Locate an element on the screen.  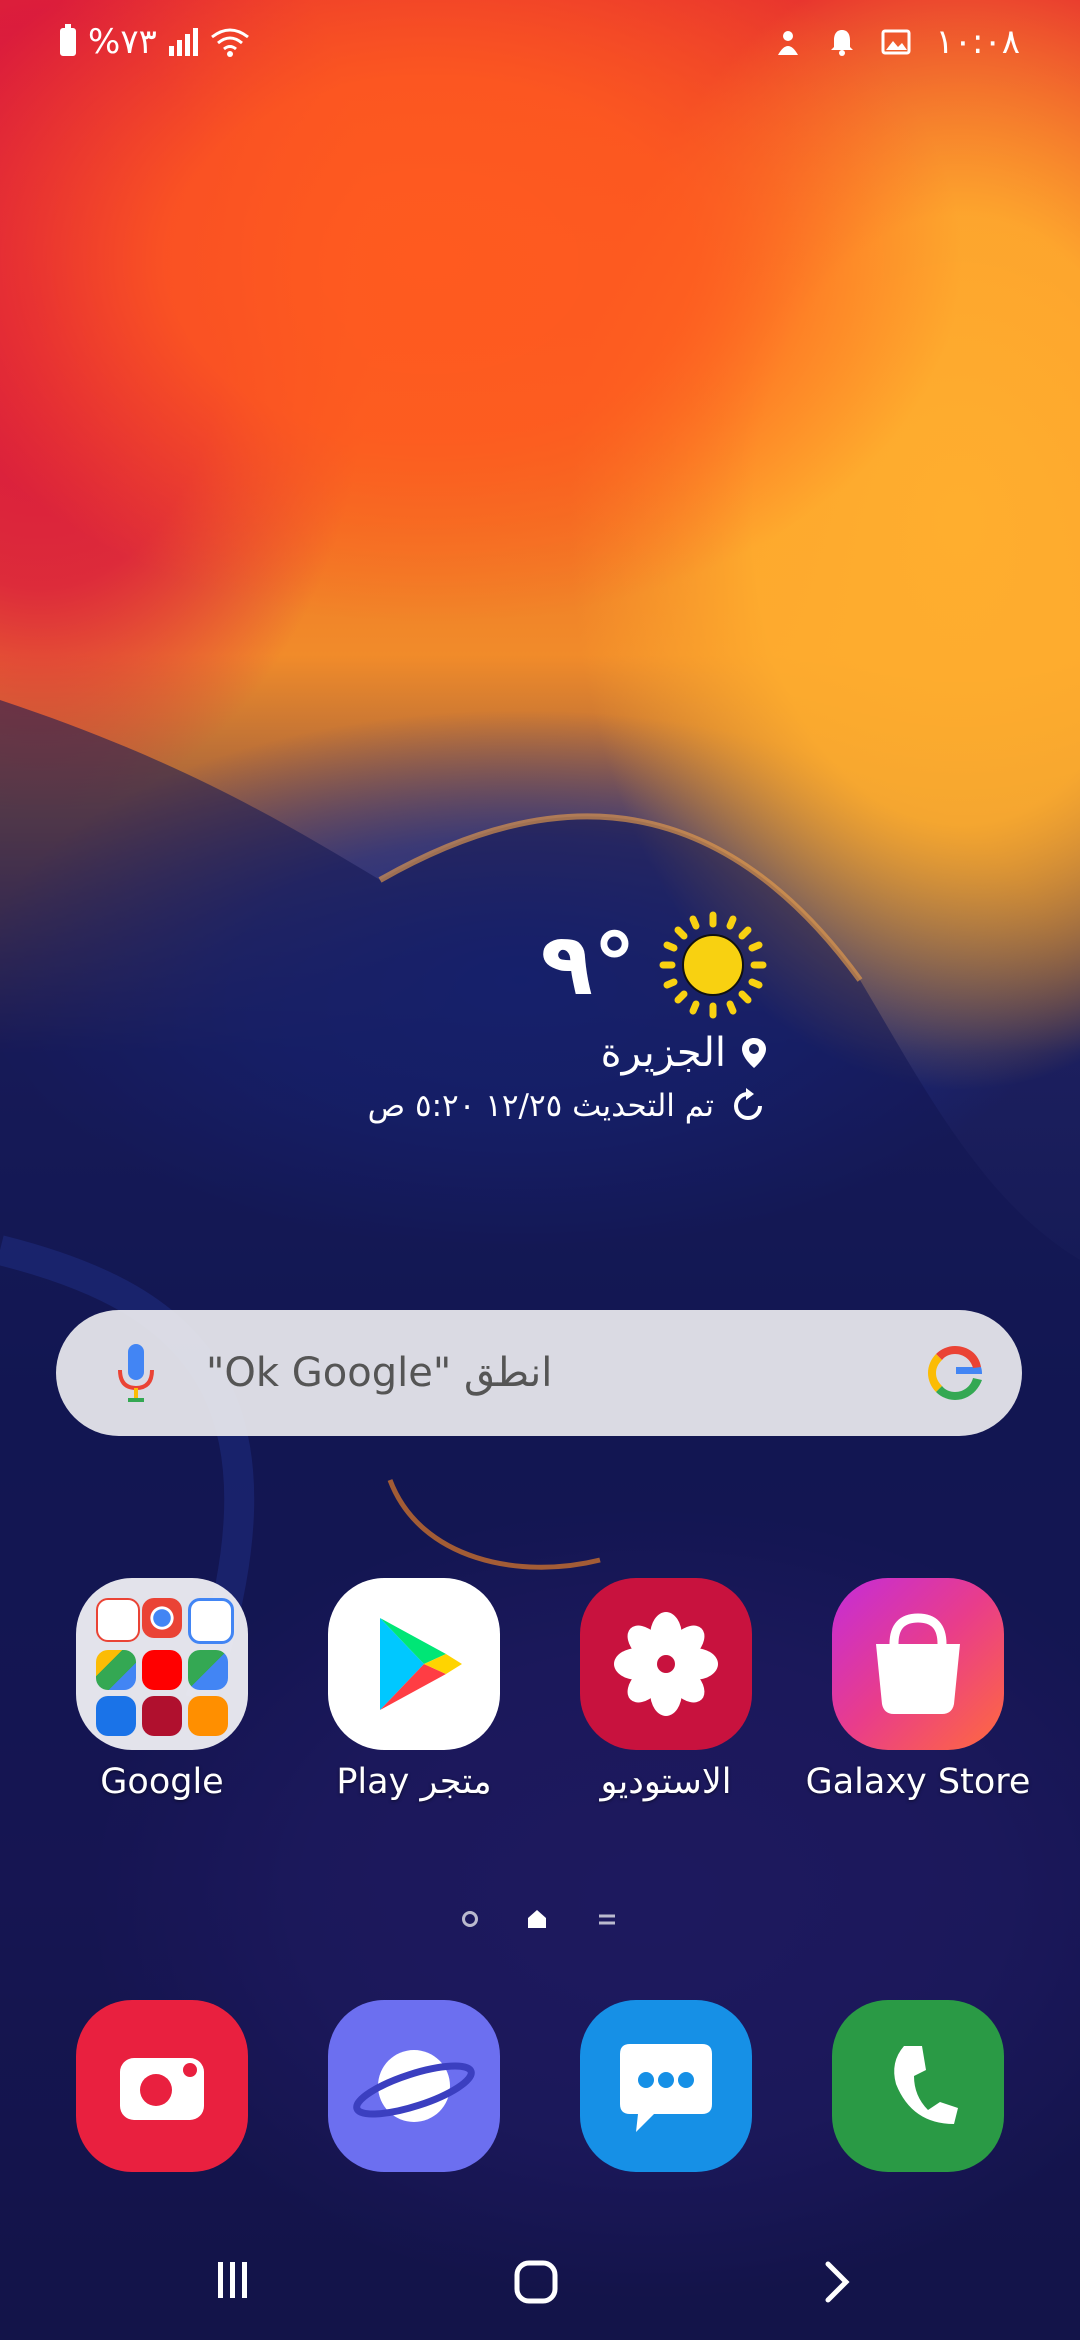
app-label: Play متجر is located at coordinates (414, 1782).